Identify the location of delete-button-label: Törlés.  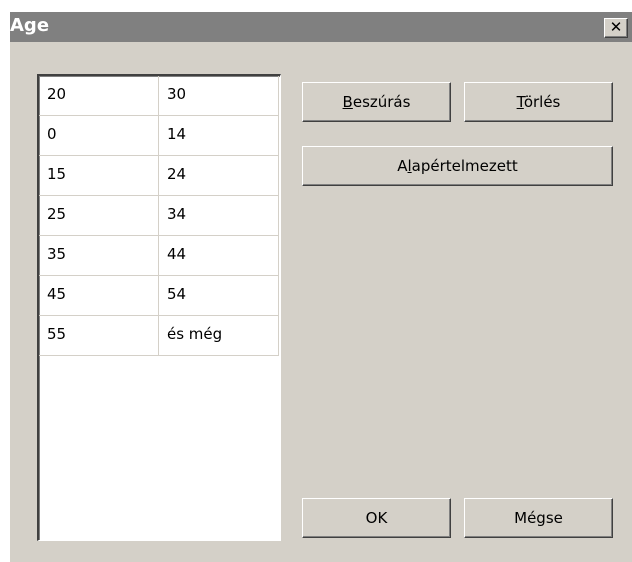
(538, 102).